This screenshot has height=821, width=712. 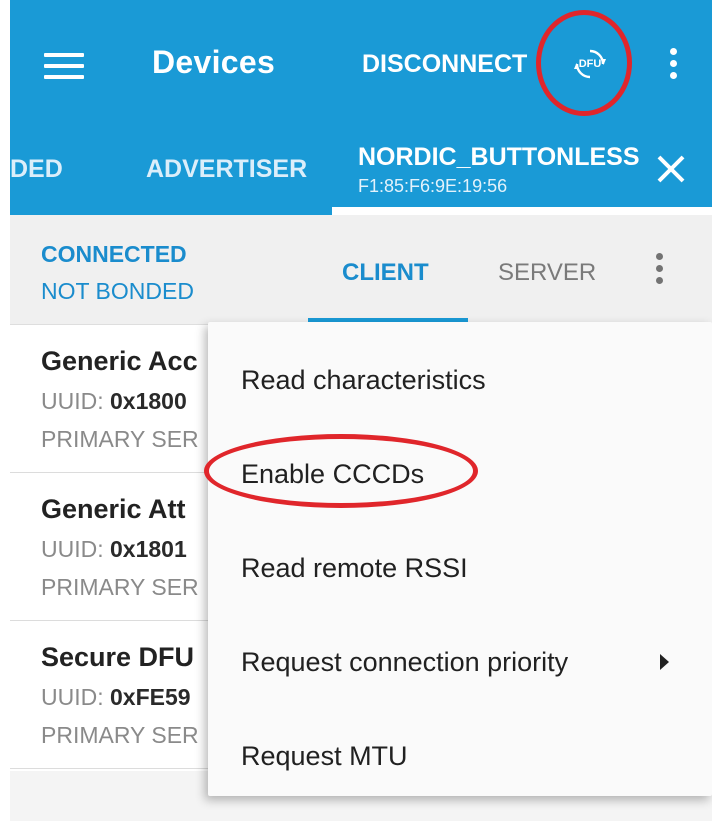 What do you see at coordinates (433, 186) in the screenshot?
I see `tab-device-address: F1:85:F6:9E:19:56` at bounding box center [433, 186].